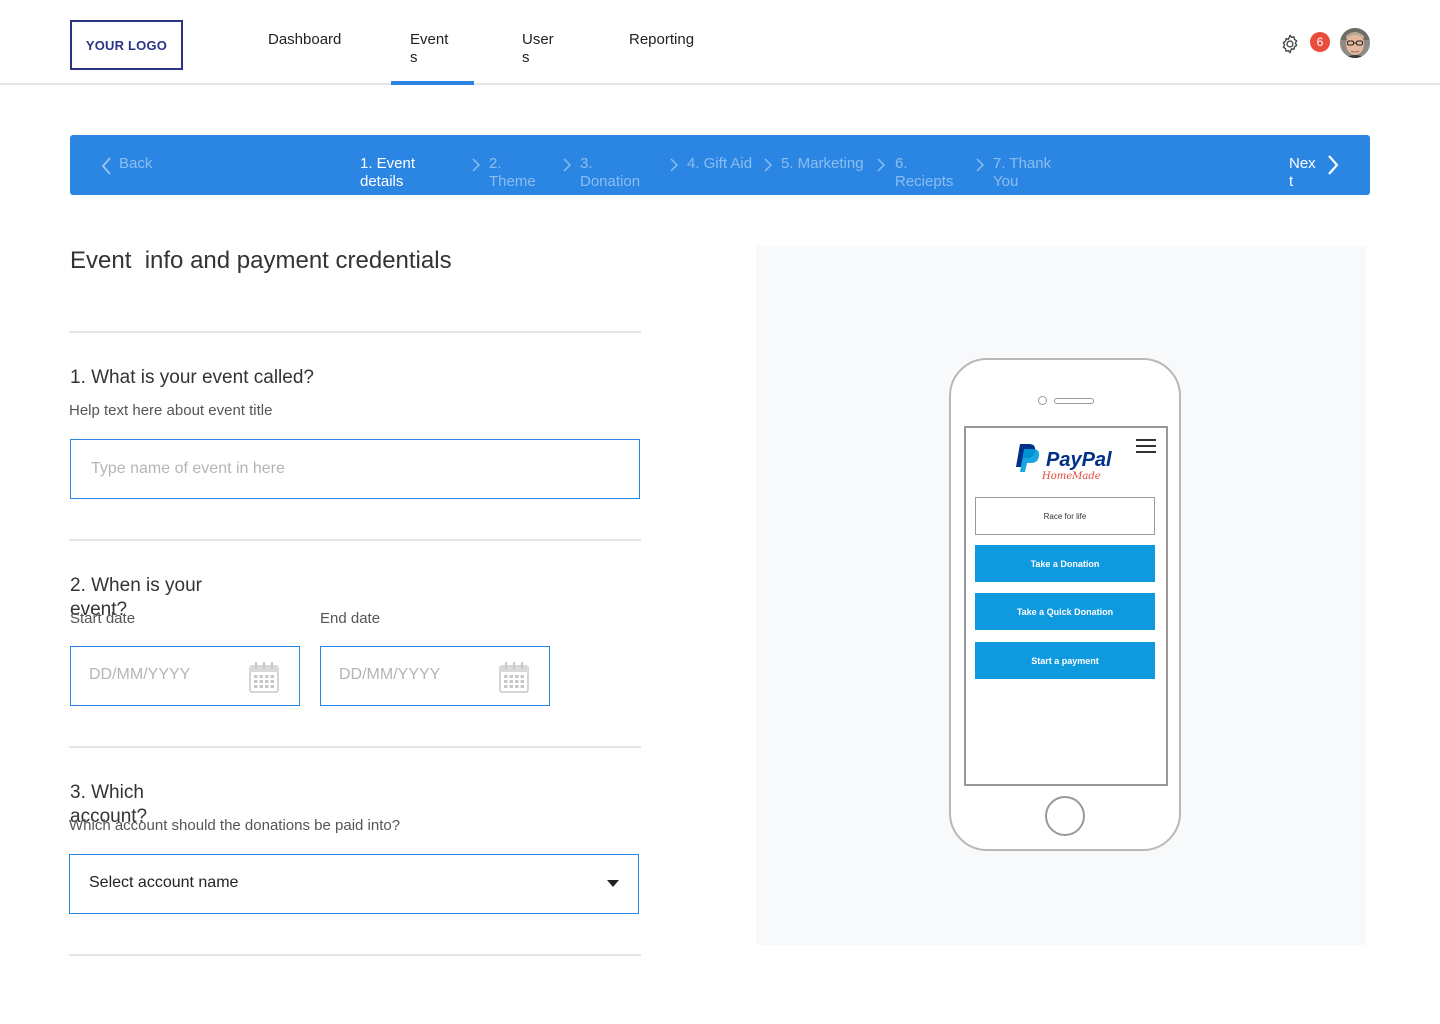 The width and height of the screenshot is (1440, 1024). Describe the element at coordinates (1065, 660) in the screenshot. I see `start-payment-button: Start a payment` at that location.